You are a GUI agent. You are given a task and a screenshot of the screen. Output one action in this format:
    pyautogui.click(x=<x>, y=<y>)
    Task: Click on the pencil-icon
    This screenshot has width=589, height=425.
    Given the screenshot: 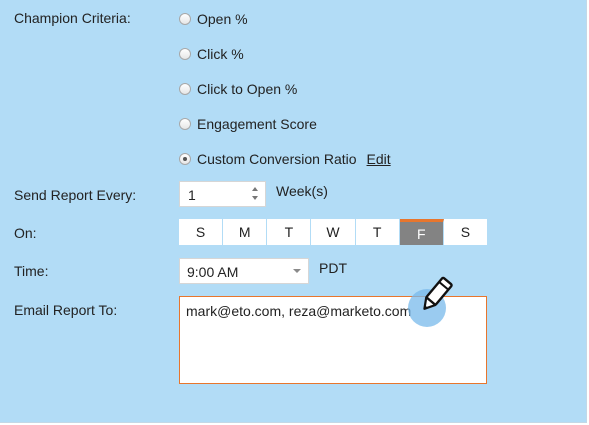 What is the action you would take?
    pyautogui.click(x=438, y=293)
    